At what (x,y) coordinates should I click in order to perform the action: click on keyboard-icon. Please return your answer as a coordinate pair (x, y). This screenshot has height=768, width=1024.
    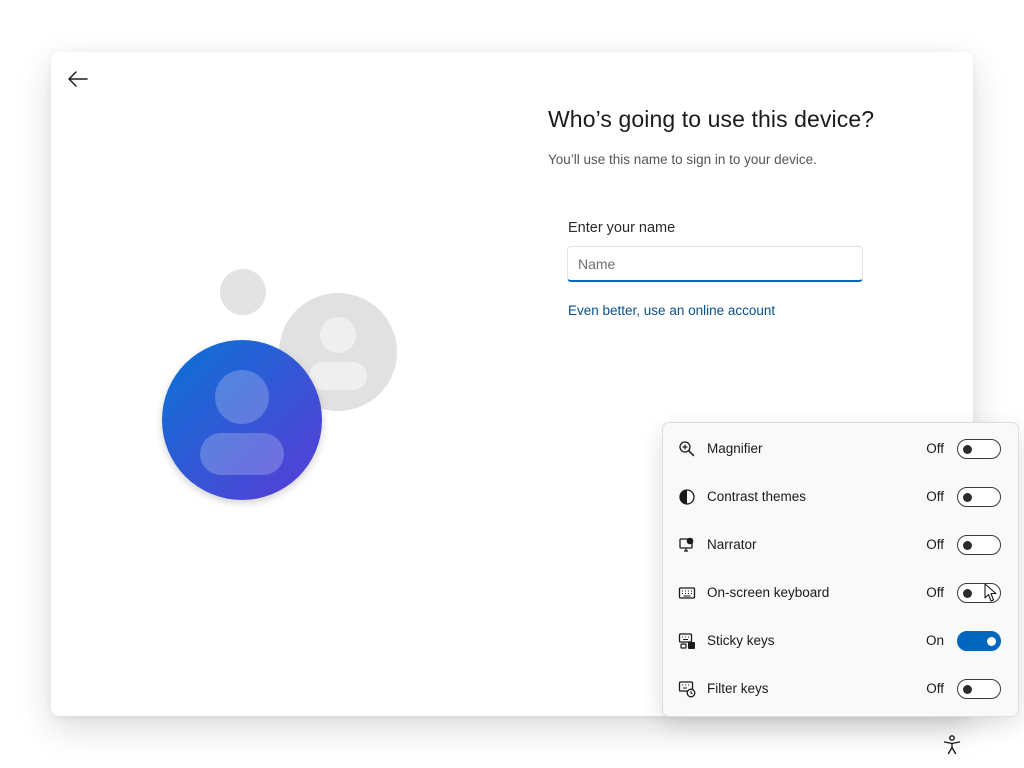
    Looking at the image, I should click on (687, 593).